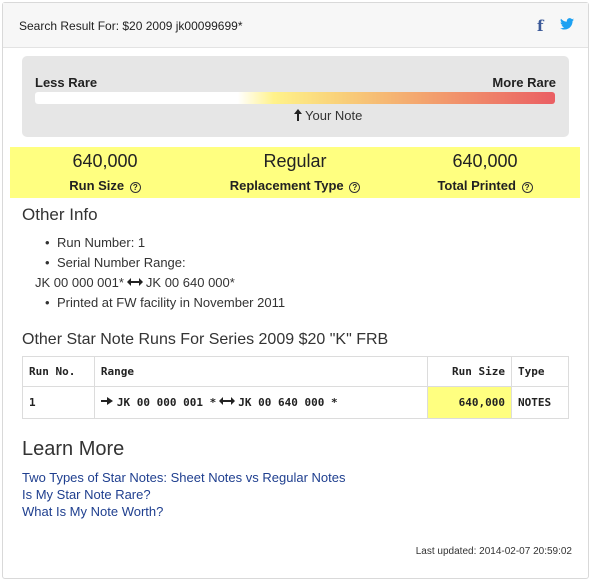  Describe the element at coordinates (524, 82) in the screenshot. I see `more-rare-label: More Rare` at that location.